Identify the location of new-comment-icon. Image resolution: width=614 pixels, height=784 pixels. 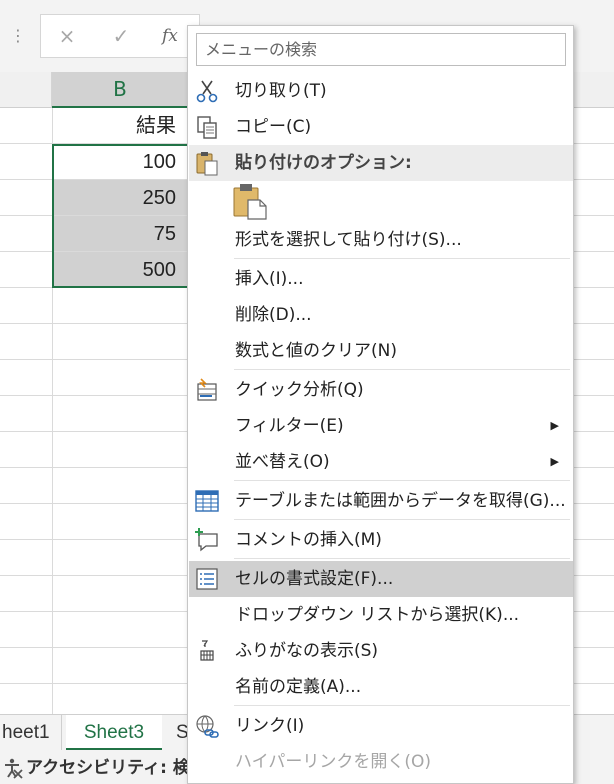
(206, 540).